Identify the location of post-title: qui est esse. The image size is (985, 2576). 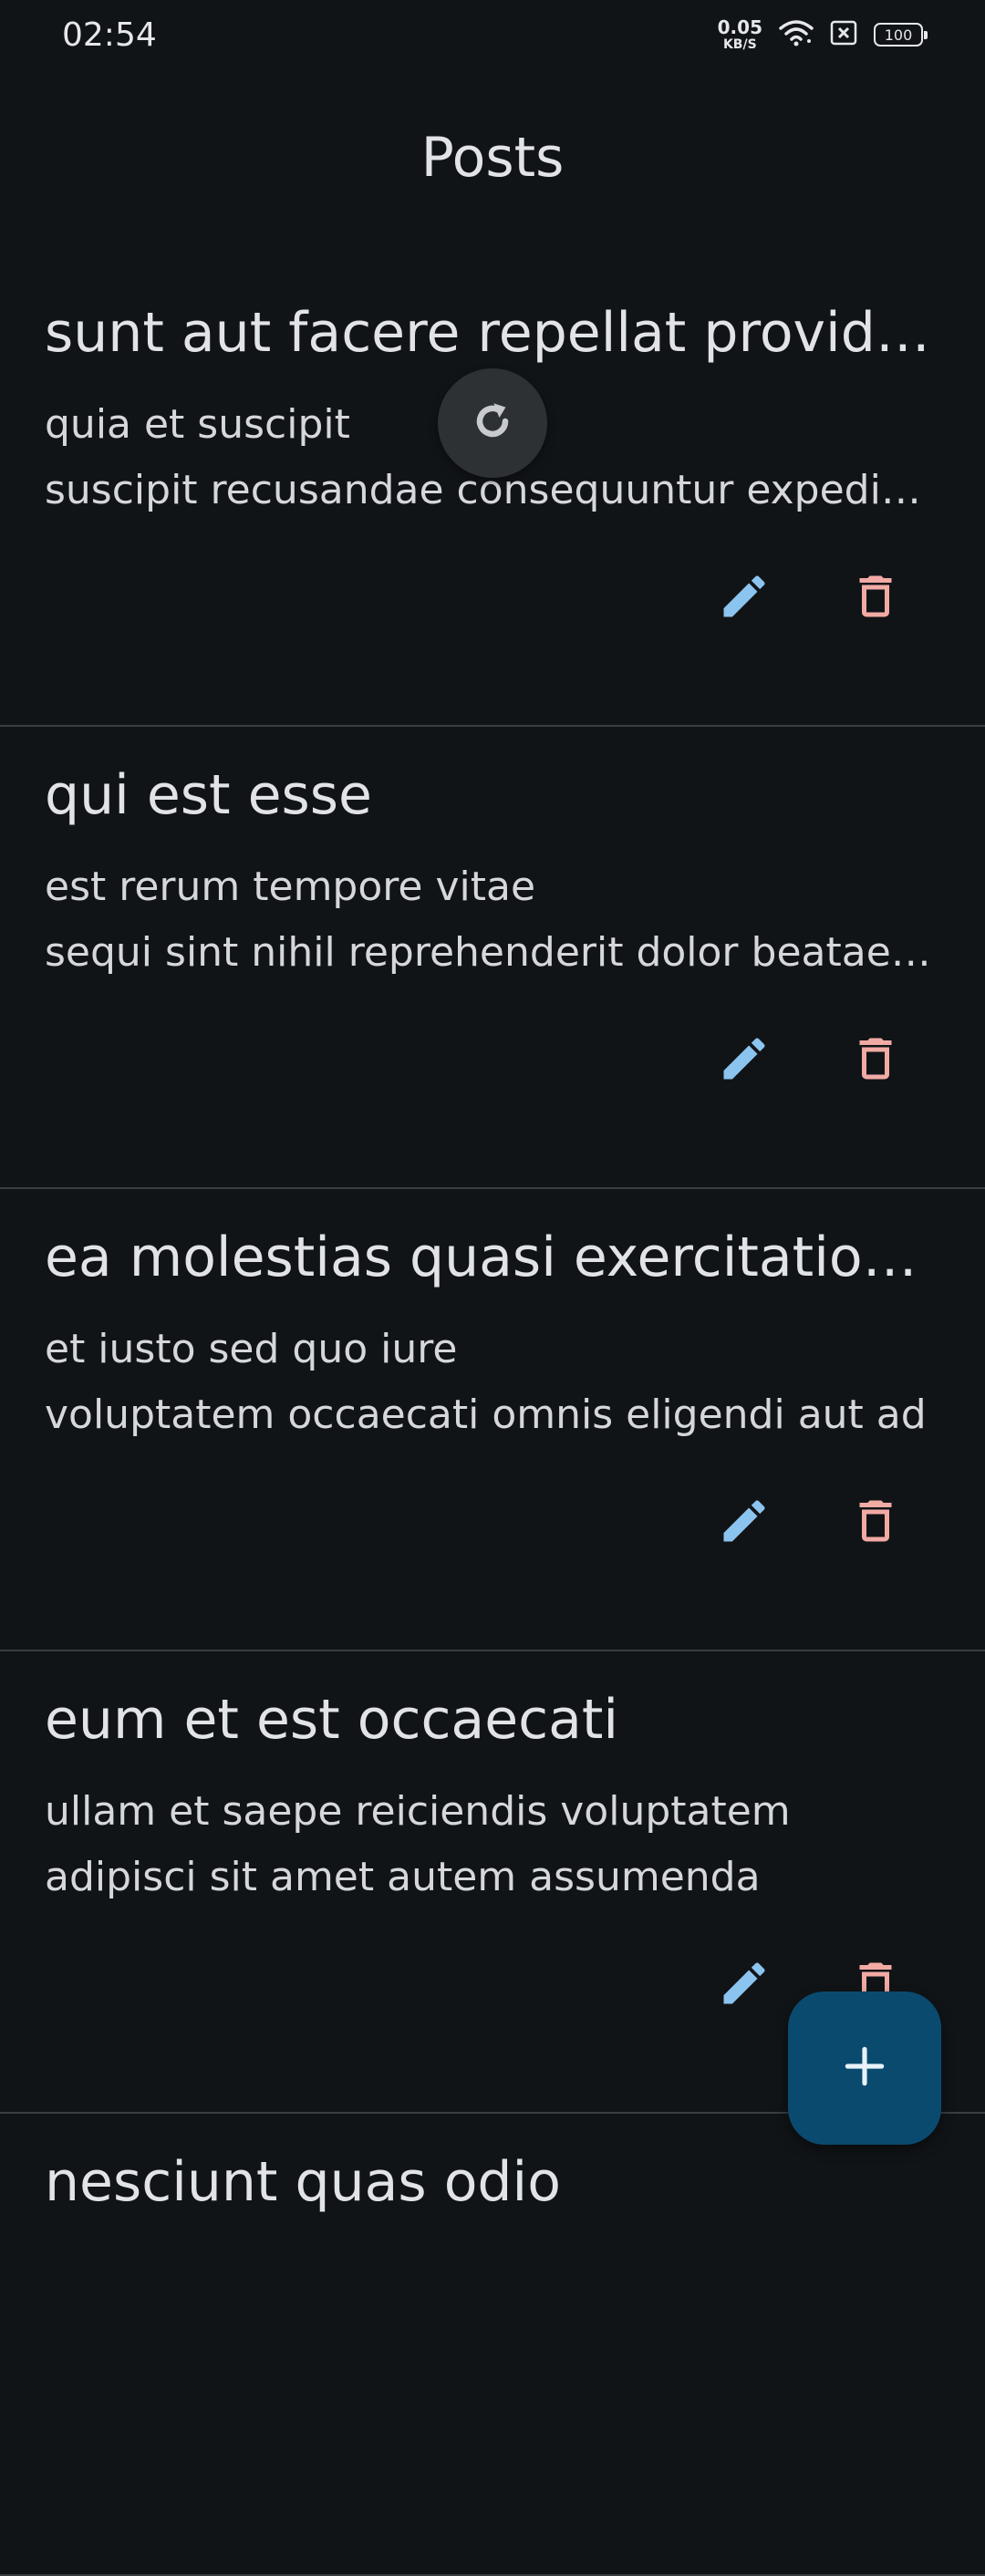
(208, 795).